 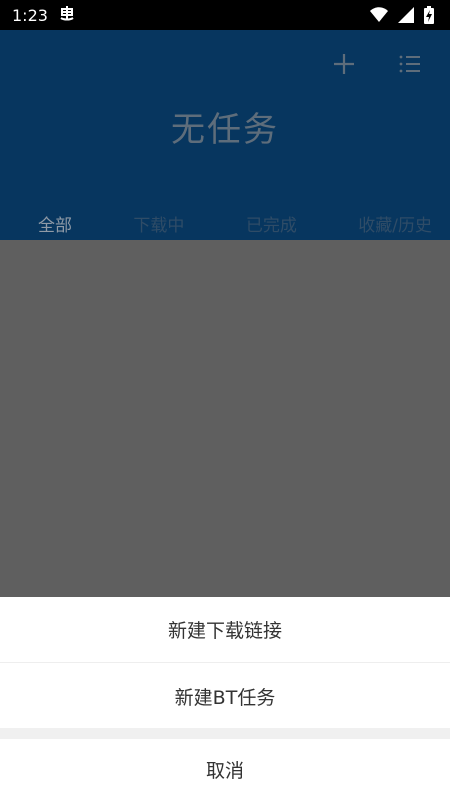 I want to click on cancel-button: 取消, so click(x=225, y=769).